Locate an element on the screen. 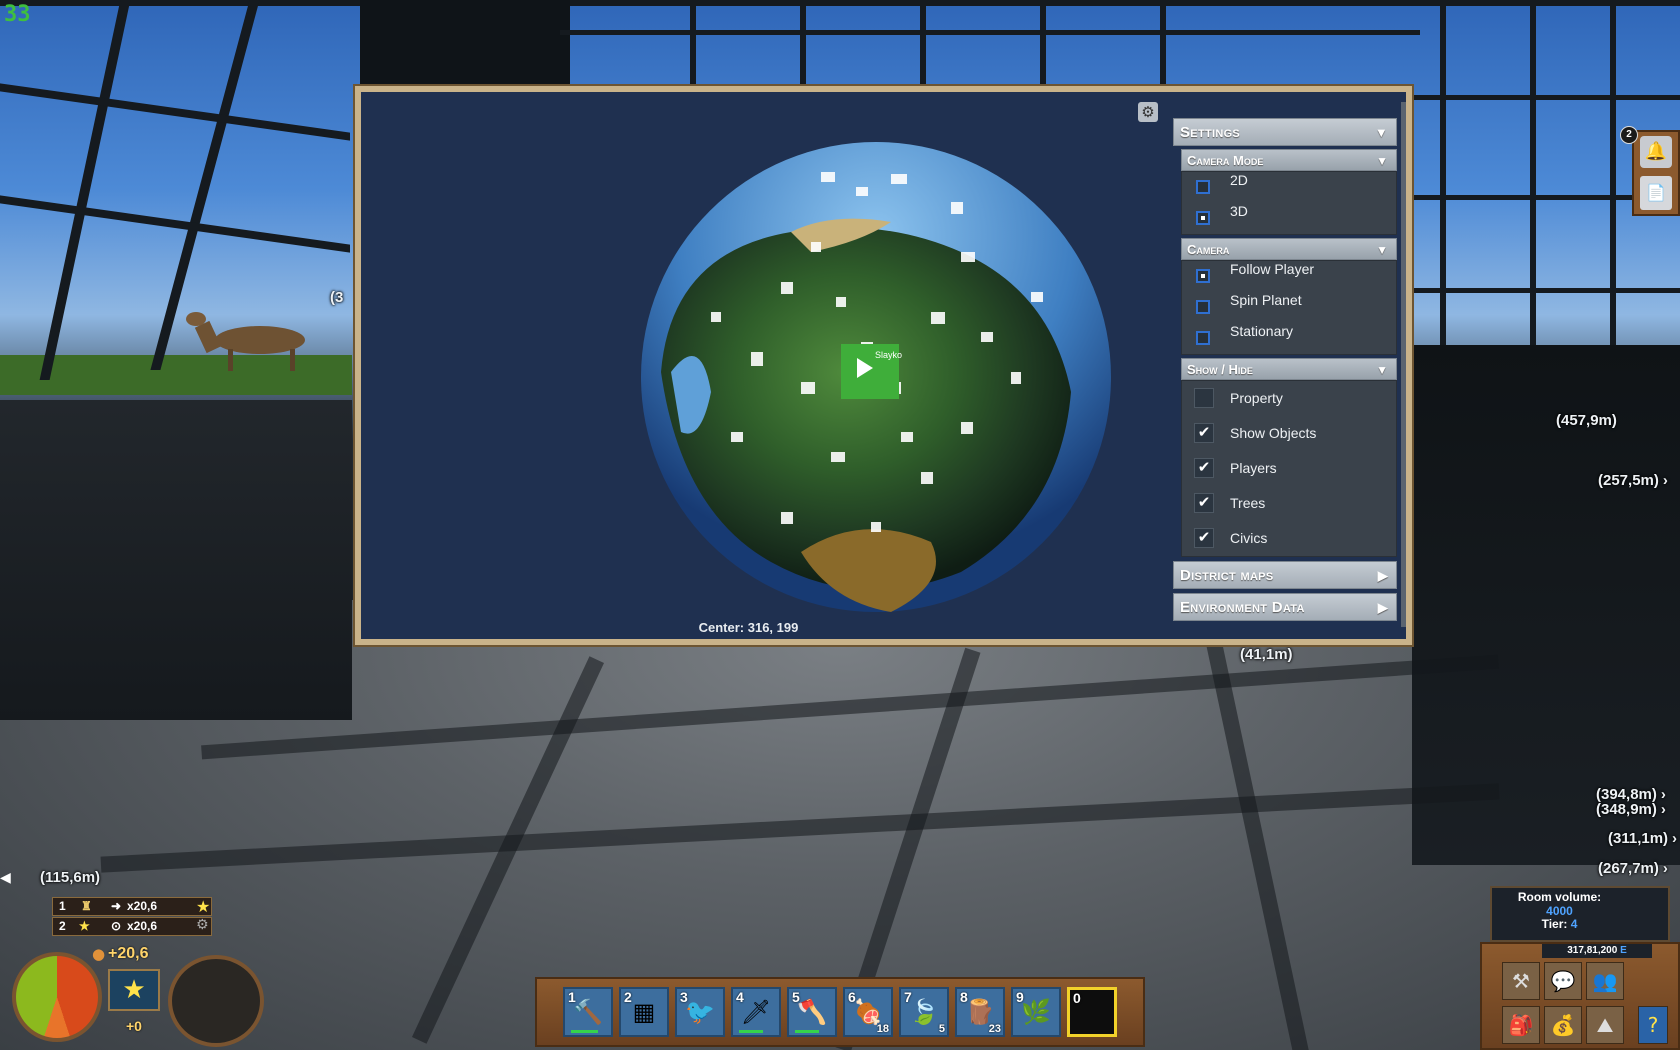  slot-number: 1 is located at coordinates (572, 997).